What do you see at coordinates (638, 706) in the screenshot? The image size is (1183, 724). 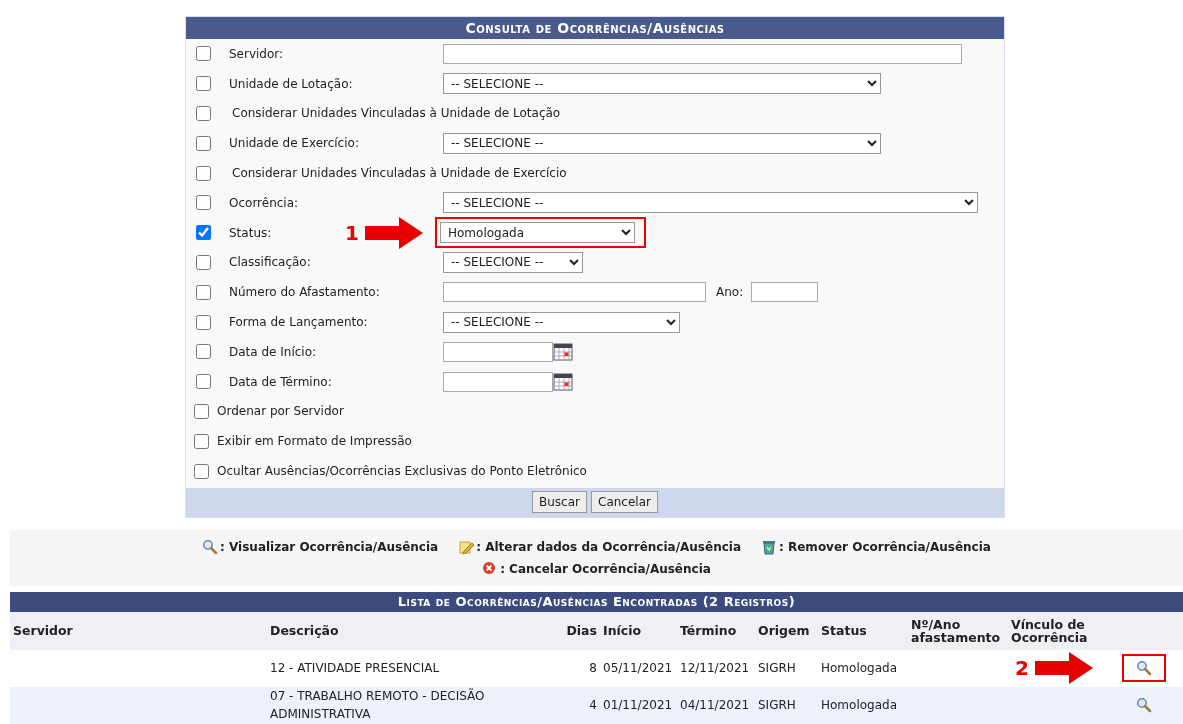 I see `table-cell-text: 01/11/2021` at bounding box center [638, 706].